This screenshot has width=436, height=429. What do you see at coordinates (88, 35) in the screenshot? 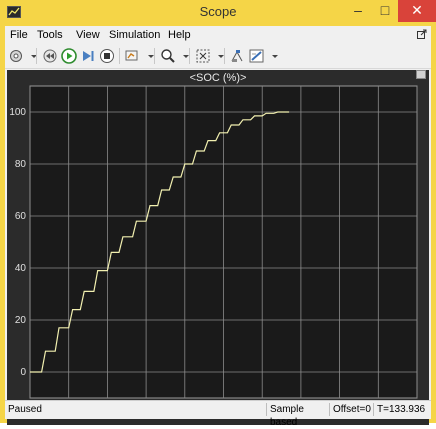
I see `menu-view: View` at bounding box center [88, 35].